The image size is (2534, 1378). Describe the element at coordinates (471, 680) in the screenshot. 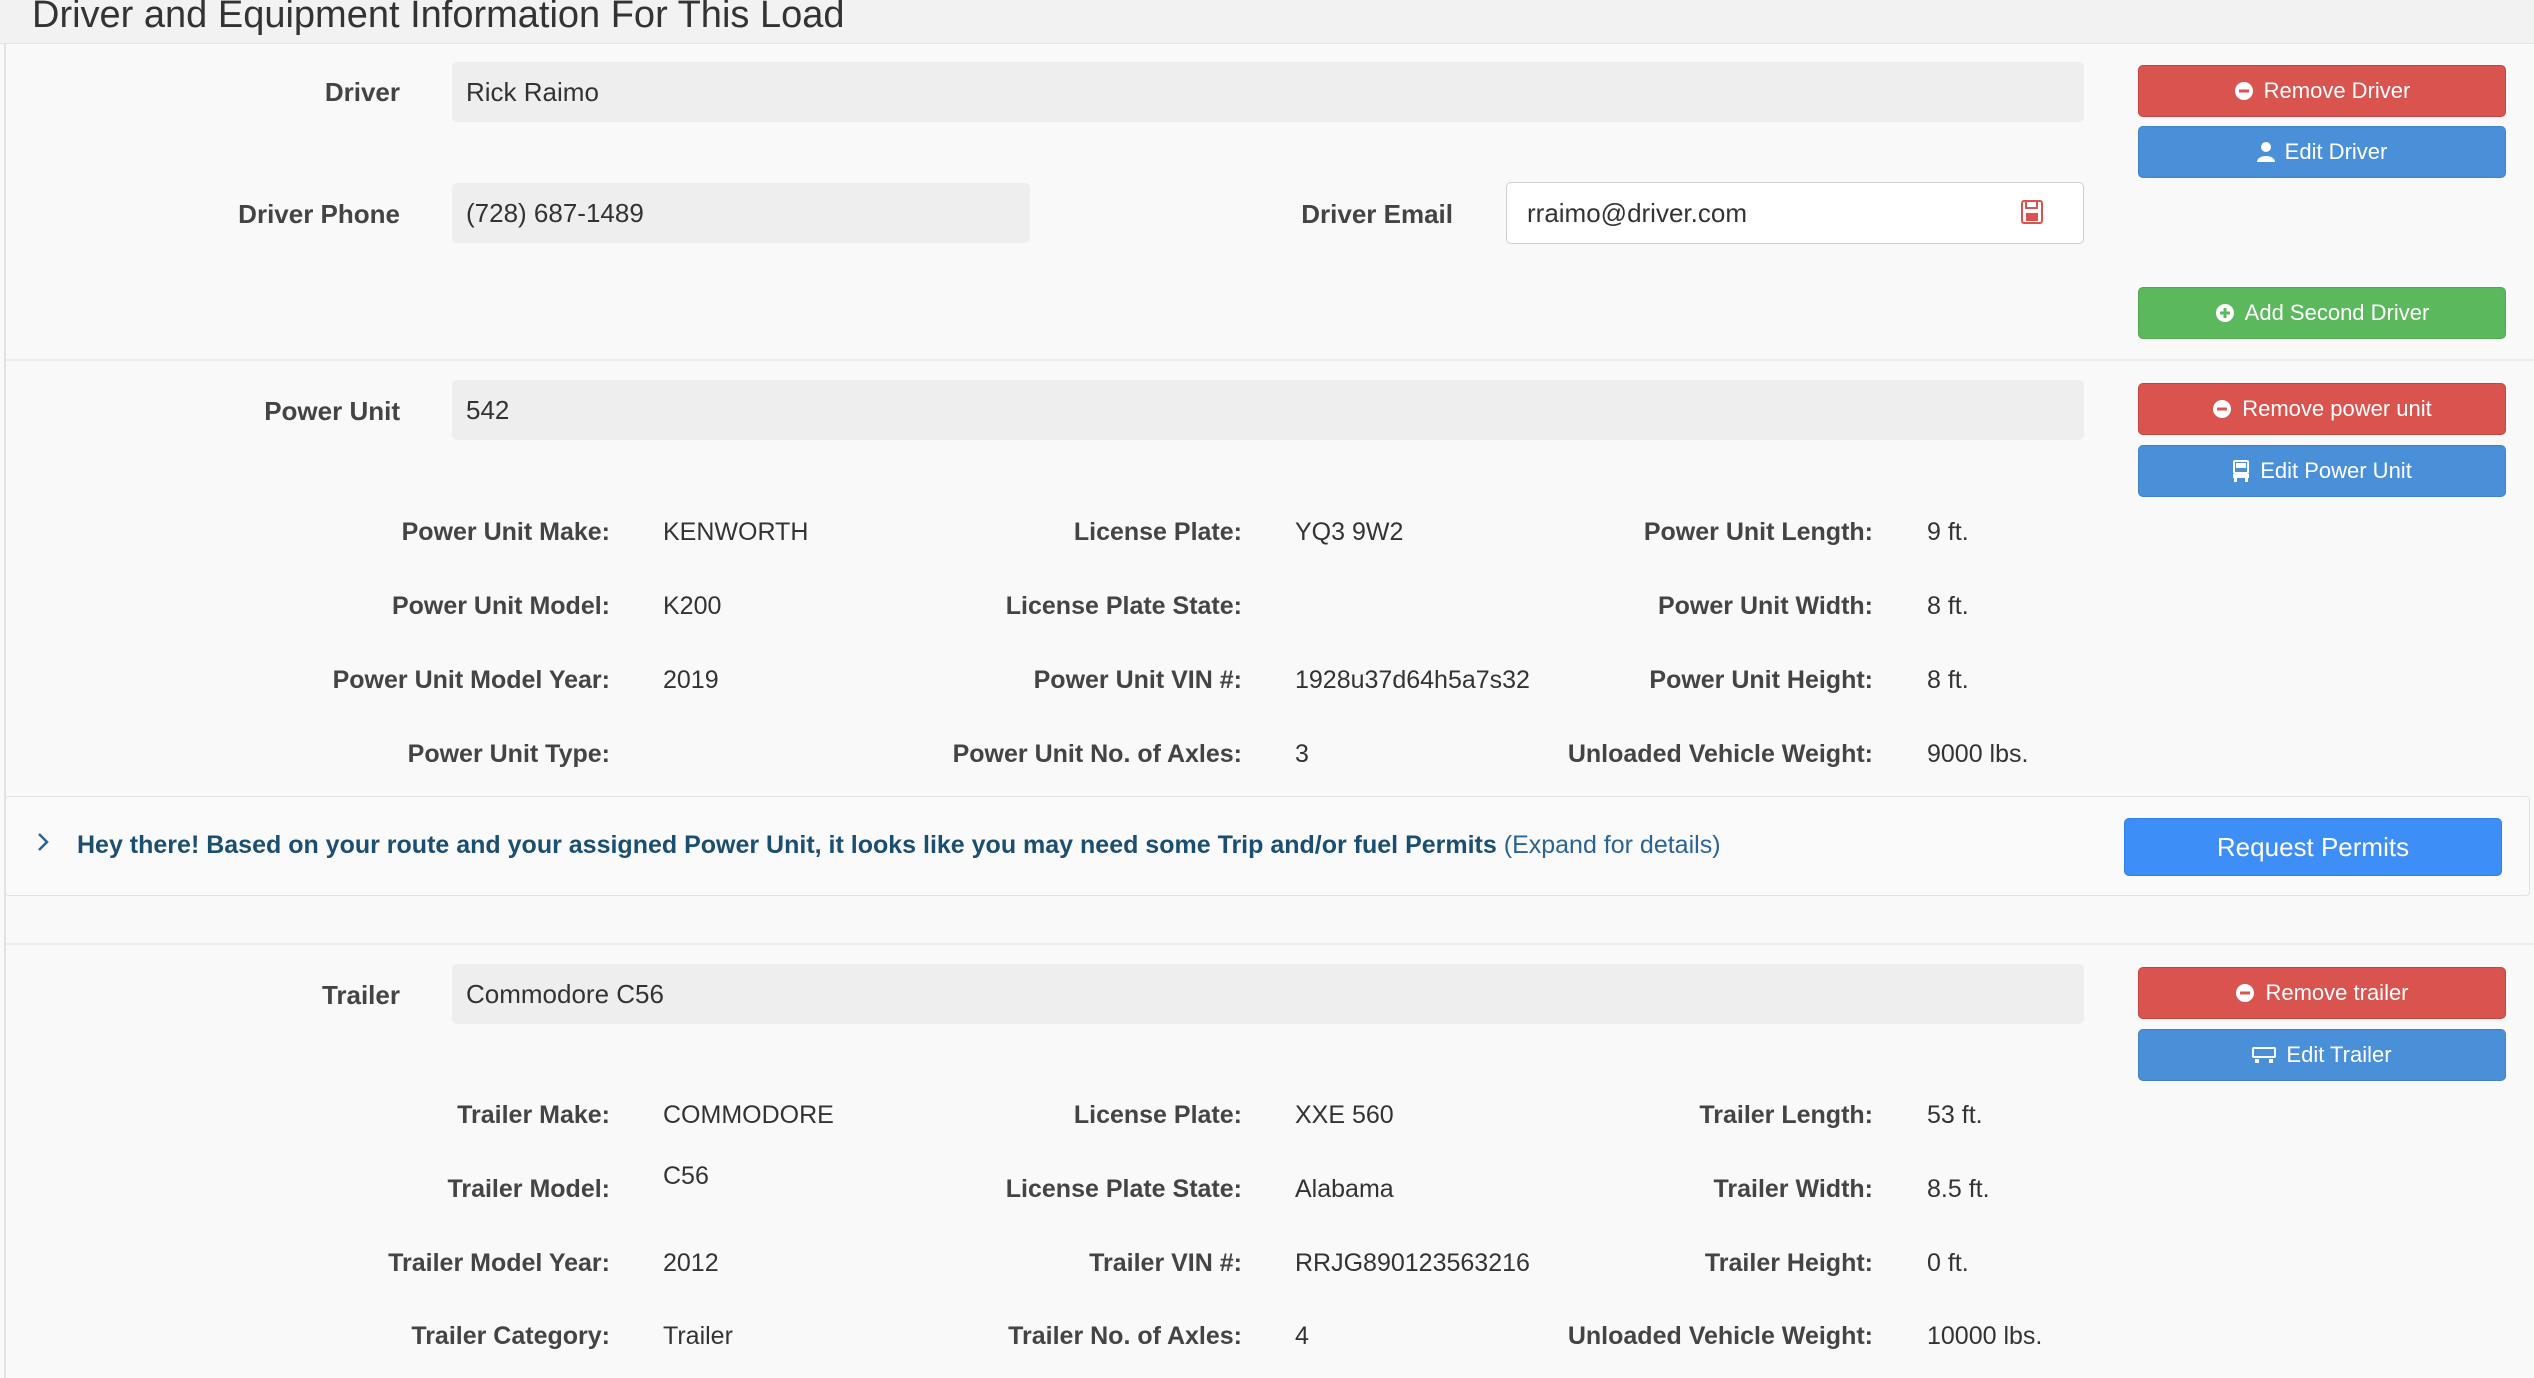

I see `pu-year-label: Power Unit Model Year:` at that location.